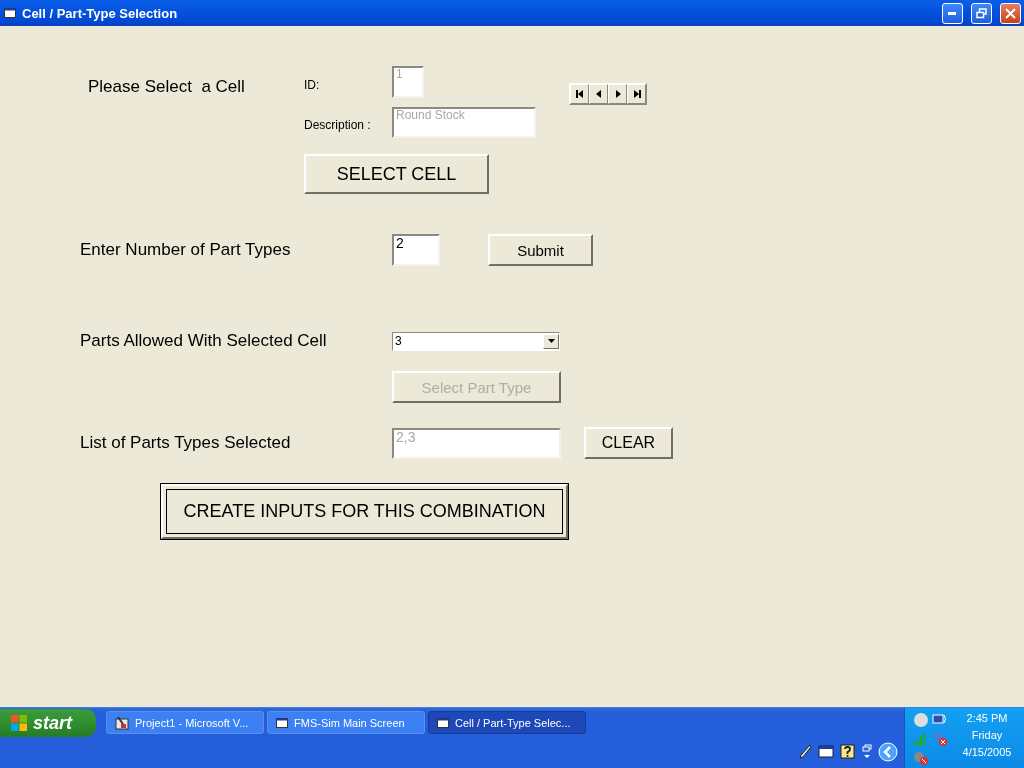  I want to click on clock-time: 2:45 PM, so click(987, 718).